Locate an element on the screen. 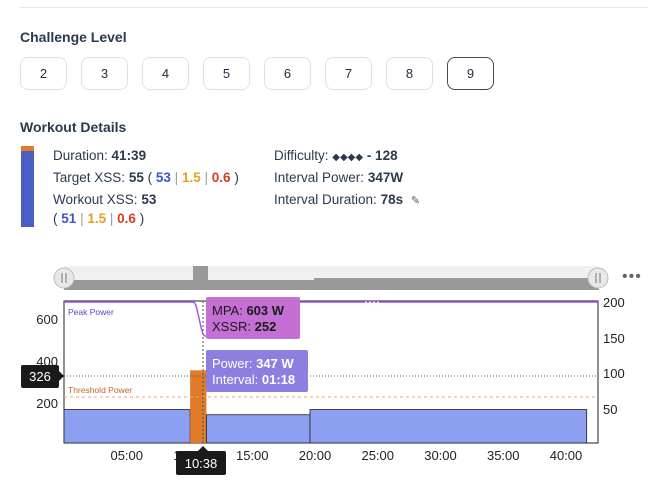 The height and width of the screenshot is (500, 659). right-tick-200: 200 is located at coordinates (614, 302).